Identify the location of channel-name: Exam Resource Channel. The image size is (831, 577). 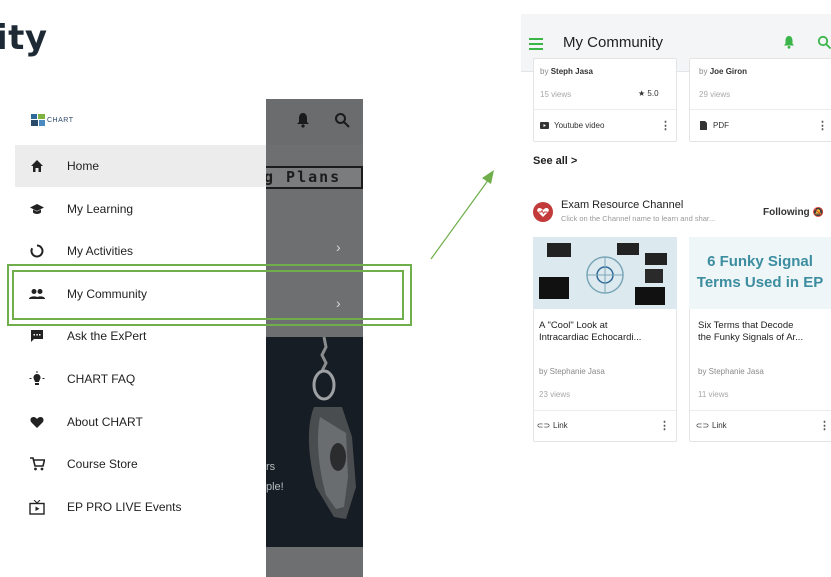
(622, 205).